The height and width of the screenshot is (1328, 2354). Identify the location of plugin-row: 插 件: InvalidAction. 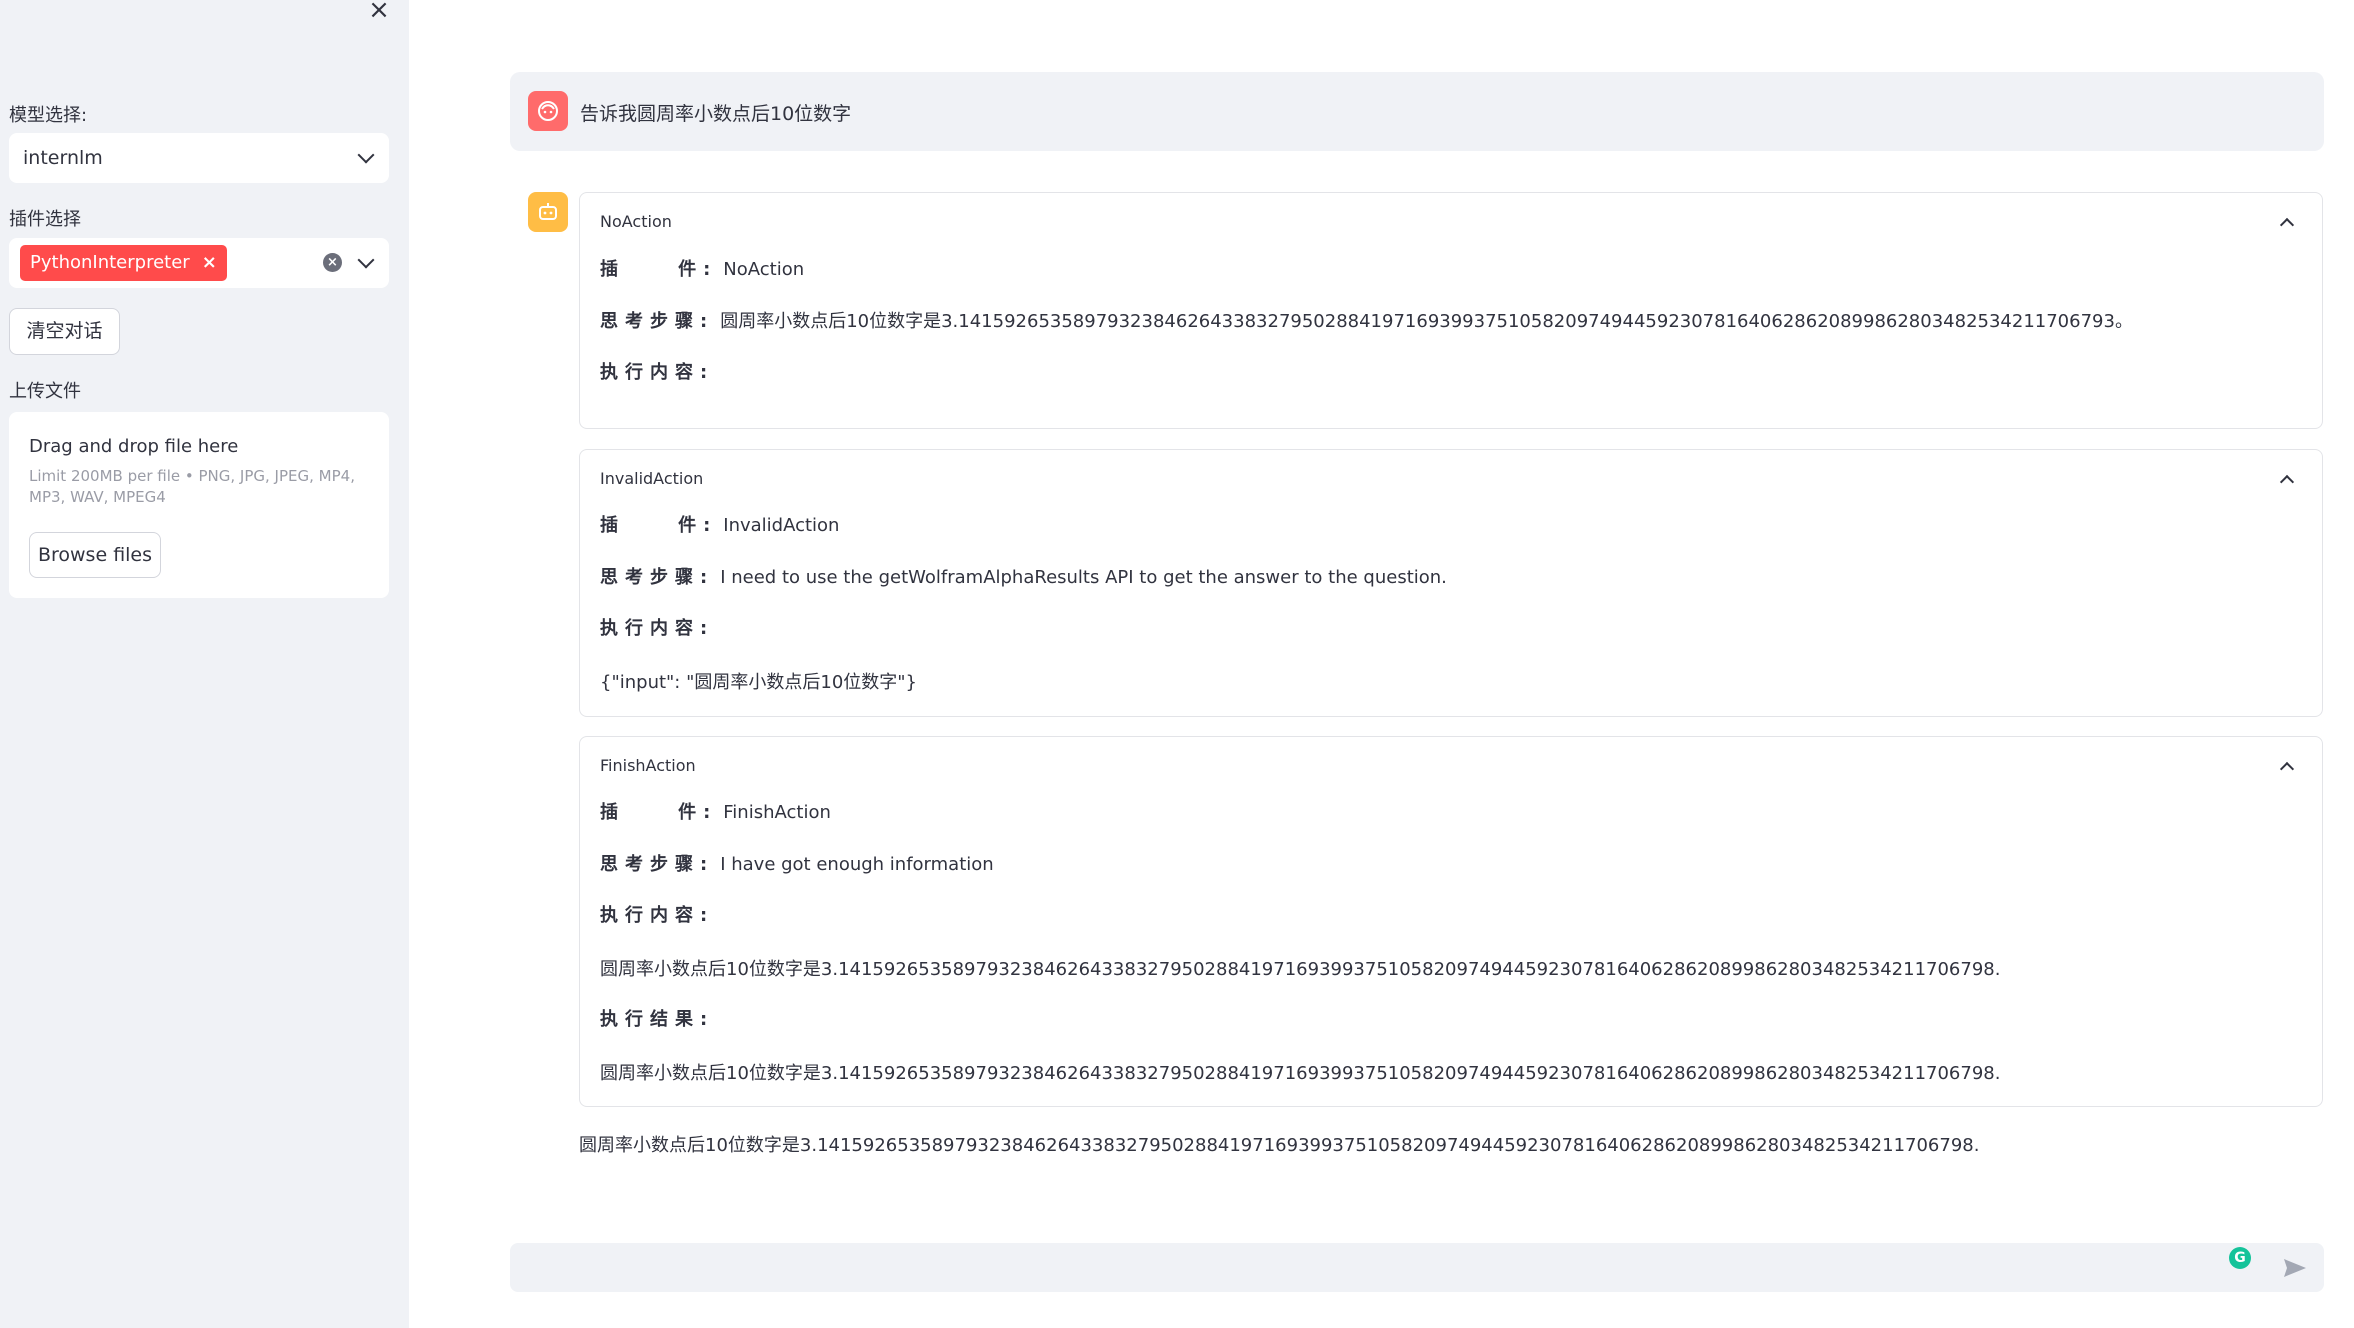
(719, 524).